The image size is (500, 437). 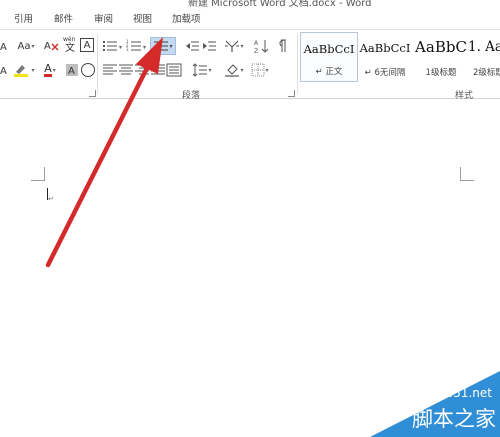 What do you see at coordinates (467, 393) in the screenshot?
I see `watermark-site: jb51.net` at bounding box center [467, 393].